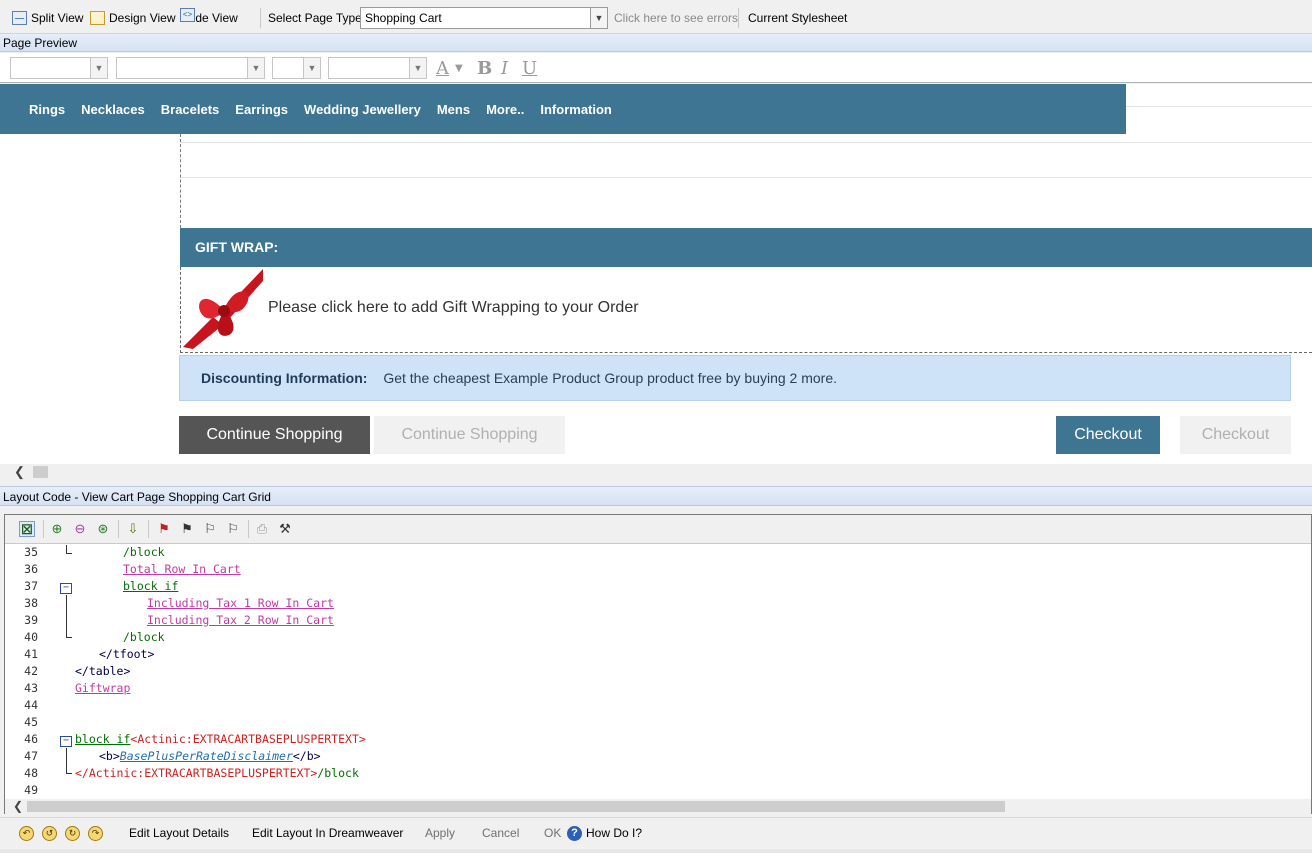 The width and height of the screenshot is (1312, 853). I want to click on select-page-type-label: Select Page Type, so click(315, 18).